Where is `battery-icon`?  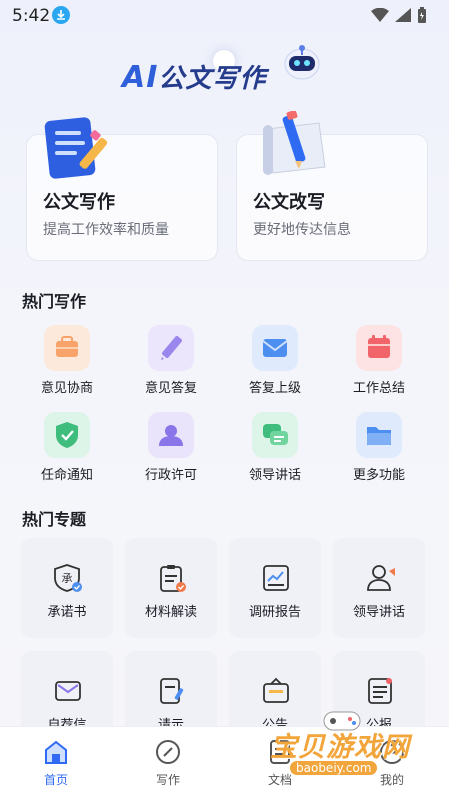 battery-icon is located at coordinates (422, 15).